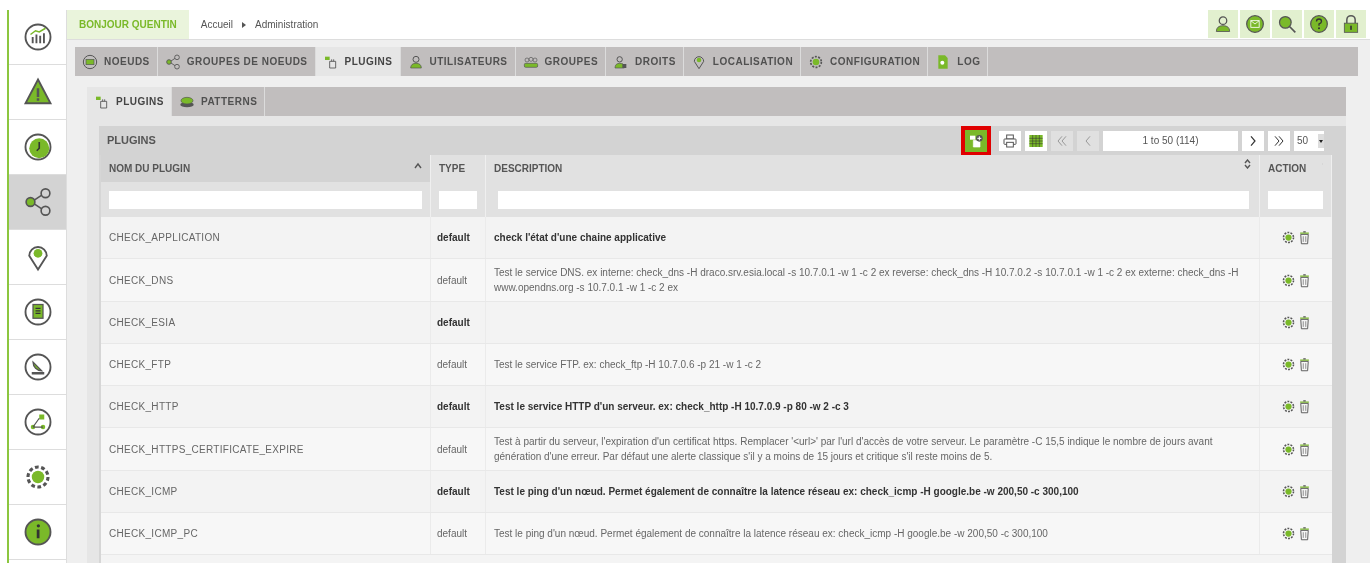  Describe the element at coordinates (37, 532) in the screenshot. I see `info-icon` at that location.